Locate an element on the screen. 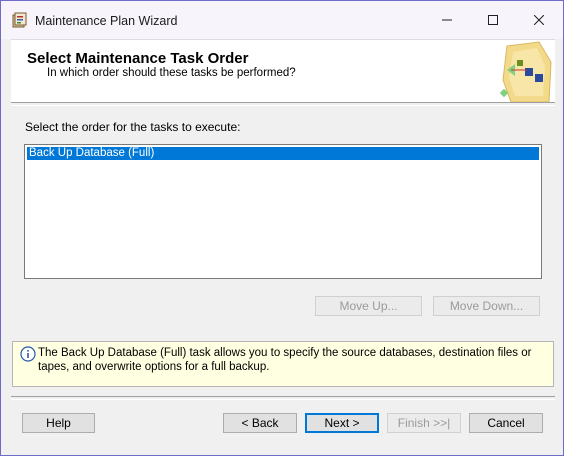 This screenshot has width=564, height=456. info-icon is located at coordinates (28, 354).